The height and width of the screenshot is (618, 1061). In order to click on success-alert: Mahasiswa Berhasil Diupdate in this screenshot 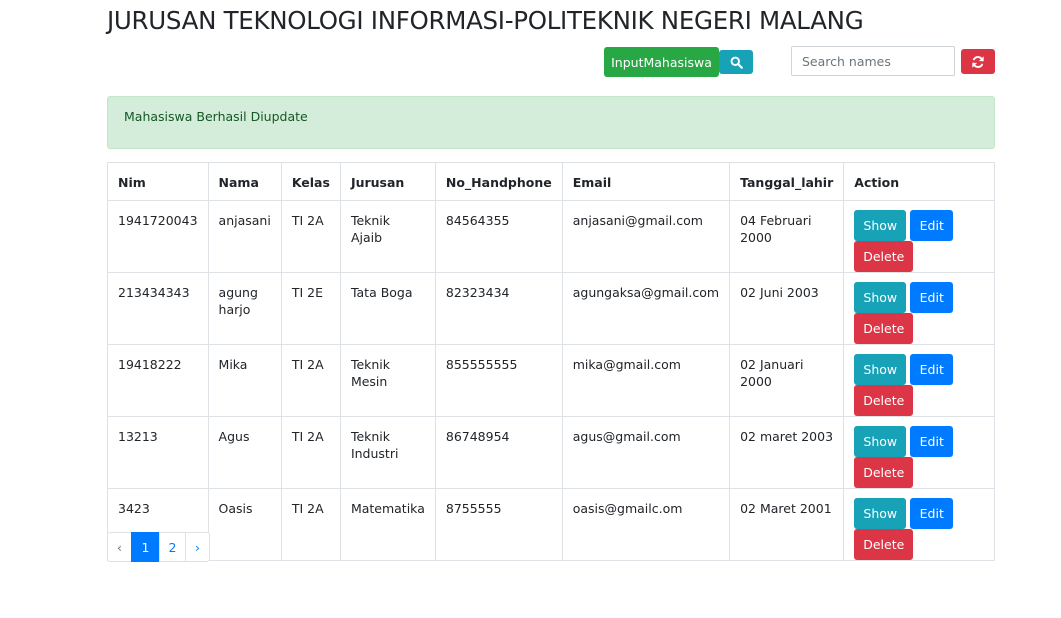, I will do `click(551, 122)`.